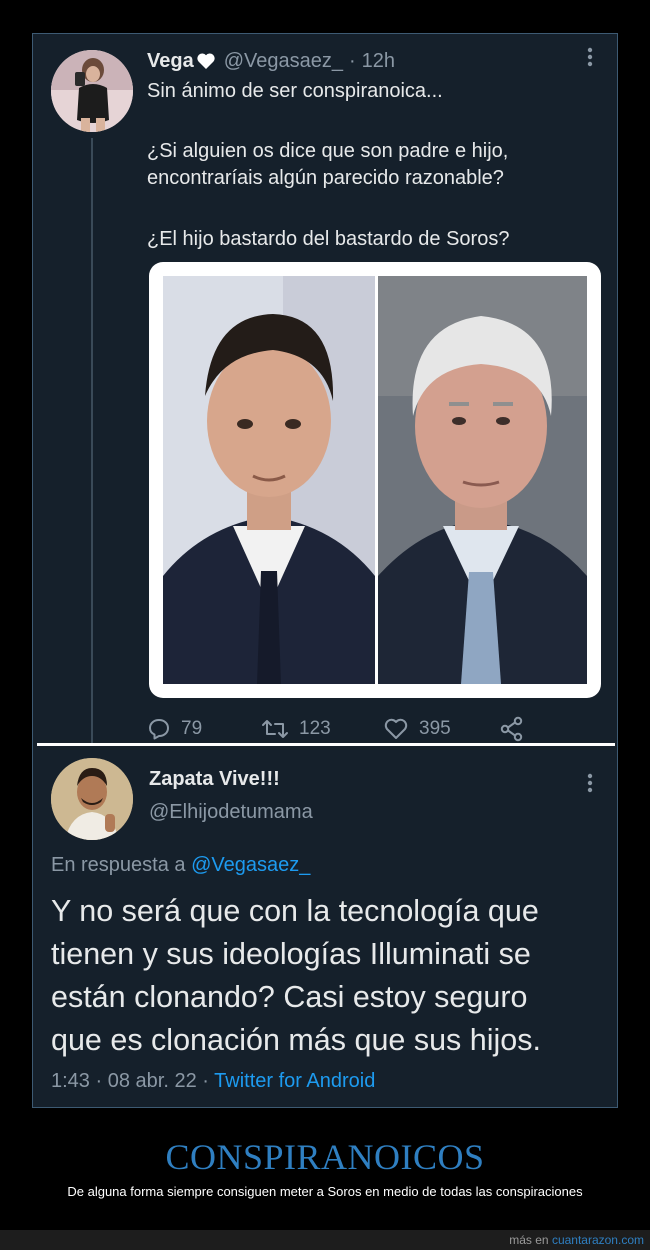  Describe the element at coordinates (92, 441) in the screenshot. I see `thread-line` at that location.